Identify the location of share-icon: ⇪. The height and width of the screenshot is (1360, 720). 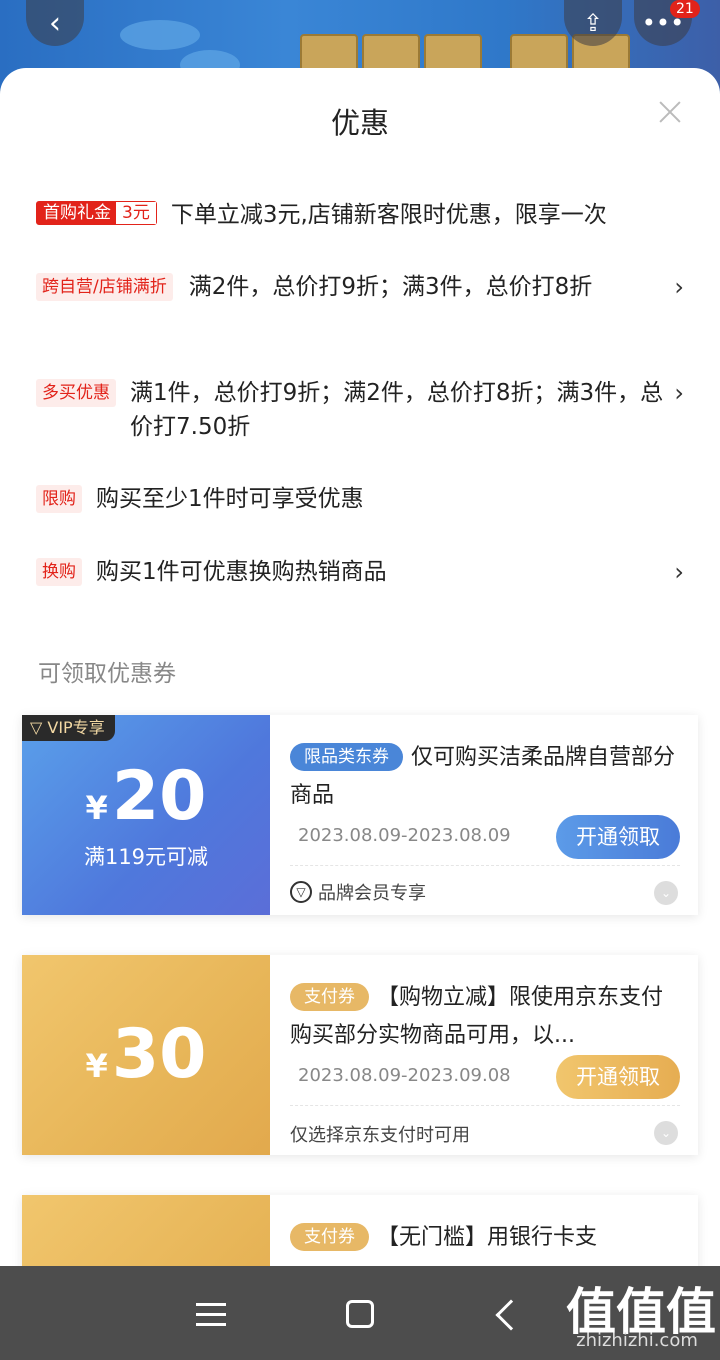
(593, 23).